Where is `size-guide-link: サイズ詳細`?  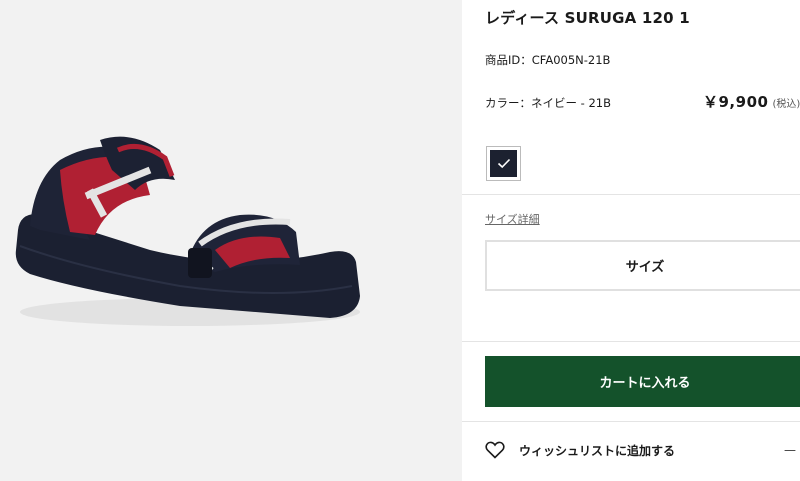
size-guide-link: サイズ詳細 is located at coordinates (512, 219).